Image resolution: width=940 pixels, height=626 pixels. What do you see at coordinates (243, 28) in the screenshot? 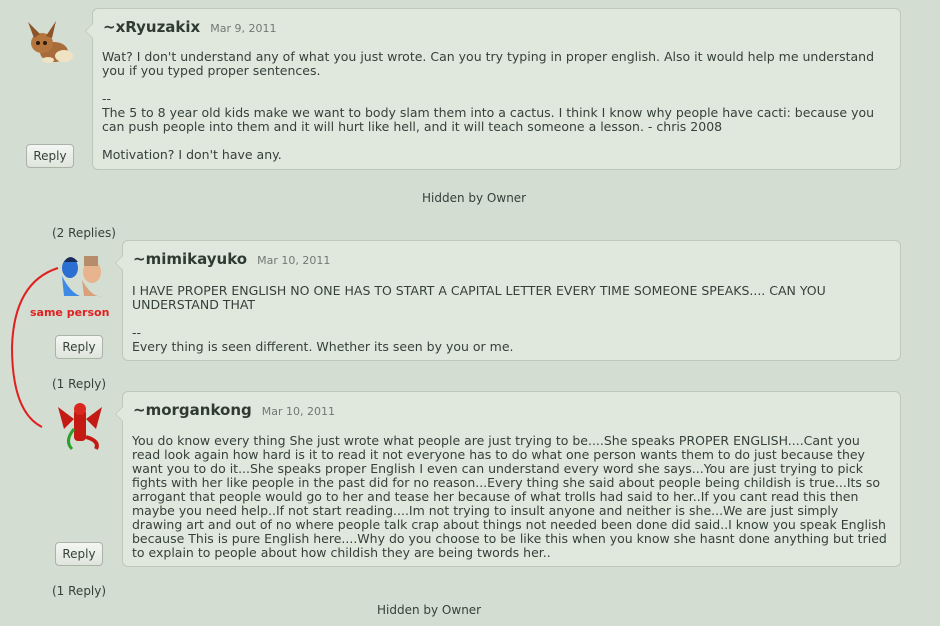
I see `comment-date: Mar 9, 2011` at bounding box center [243, 28].